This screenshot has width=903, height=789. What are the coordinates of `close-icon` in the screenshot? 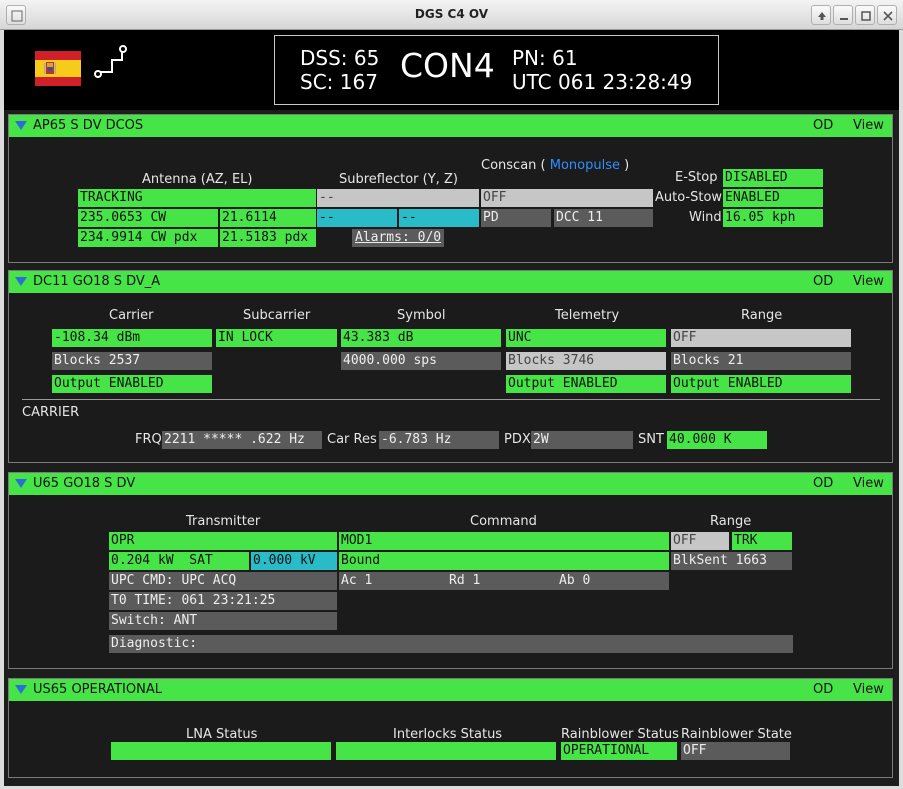 It's located at (888, 16).